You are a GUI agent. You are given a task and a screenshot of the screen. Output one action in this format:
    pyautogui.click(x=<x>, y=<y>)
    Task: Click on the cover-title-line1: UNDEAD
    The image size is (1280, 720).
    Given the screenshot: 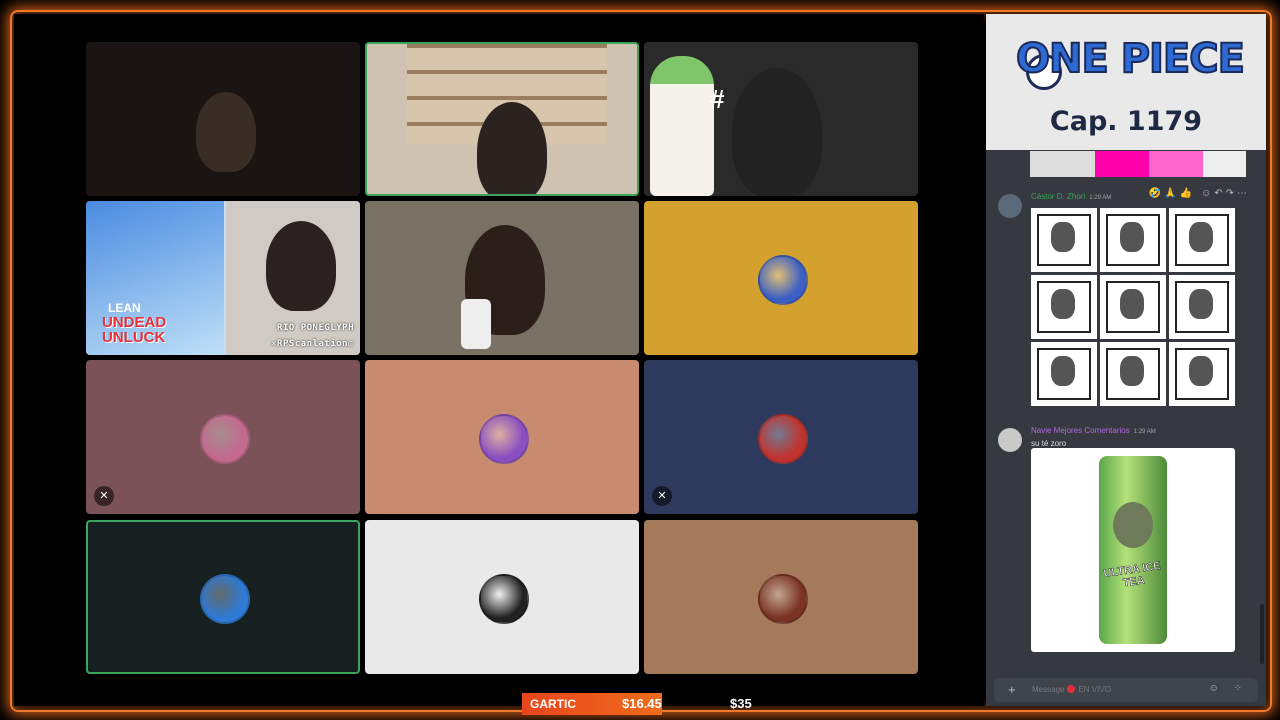 What is the action you would take?
    pyautogui.click(x=134, y=322)
    